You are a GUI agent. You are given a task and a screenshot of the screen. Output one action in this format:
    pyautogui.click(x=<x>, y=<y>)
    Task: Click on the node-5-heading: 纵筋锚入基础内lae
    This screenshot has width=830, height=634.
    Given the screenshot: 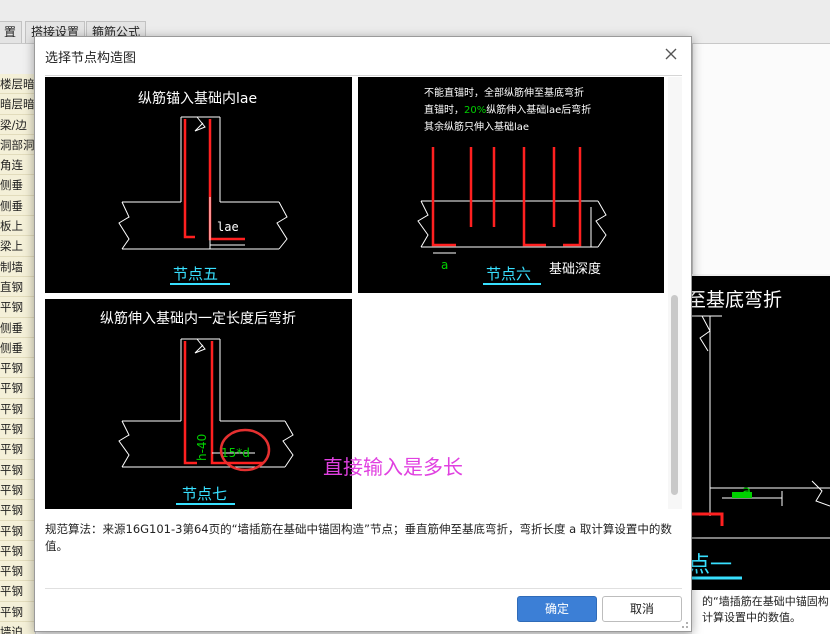 What is the action you would take?
    pyautogui.click(x=197, y=98)
    